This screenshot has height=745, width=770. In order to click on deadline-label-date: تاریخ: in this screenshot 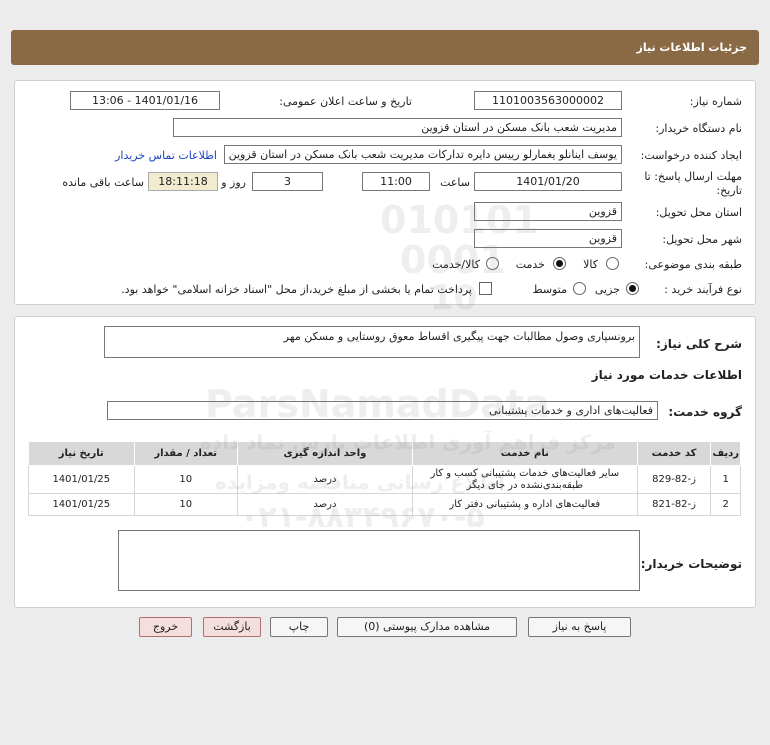, I will do `click(729, 190)`.